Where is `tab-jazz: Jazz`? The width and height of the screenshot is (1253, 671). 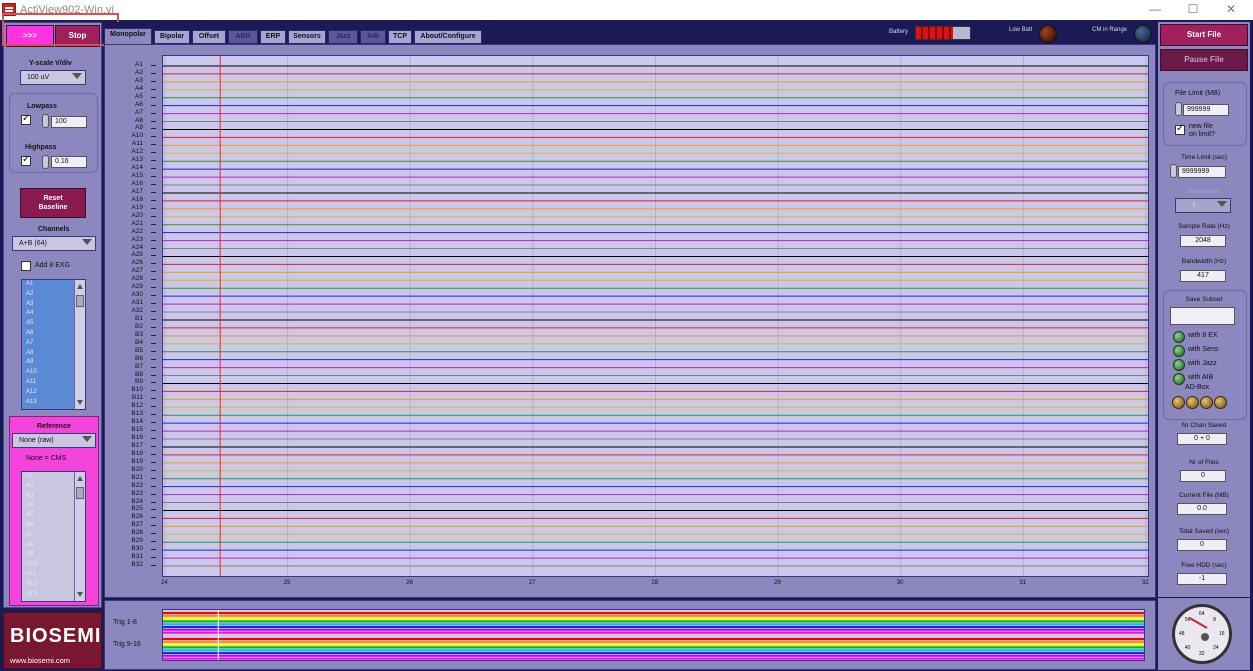 tab-jazz: Jazz is located at coordinates (343, 37).